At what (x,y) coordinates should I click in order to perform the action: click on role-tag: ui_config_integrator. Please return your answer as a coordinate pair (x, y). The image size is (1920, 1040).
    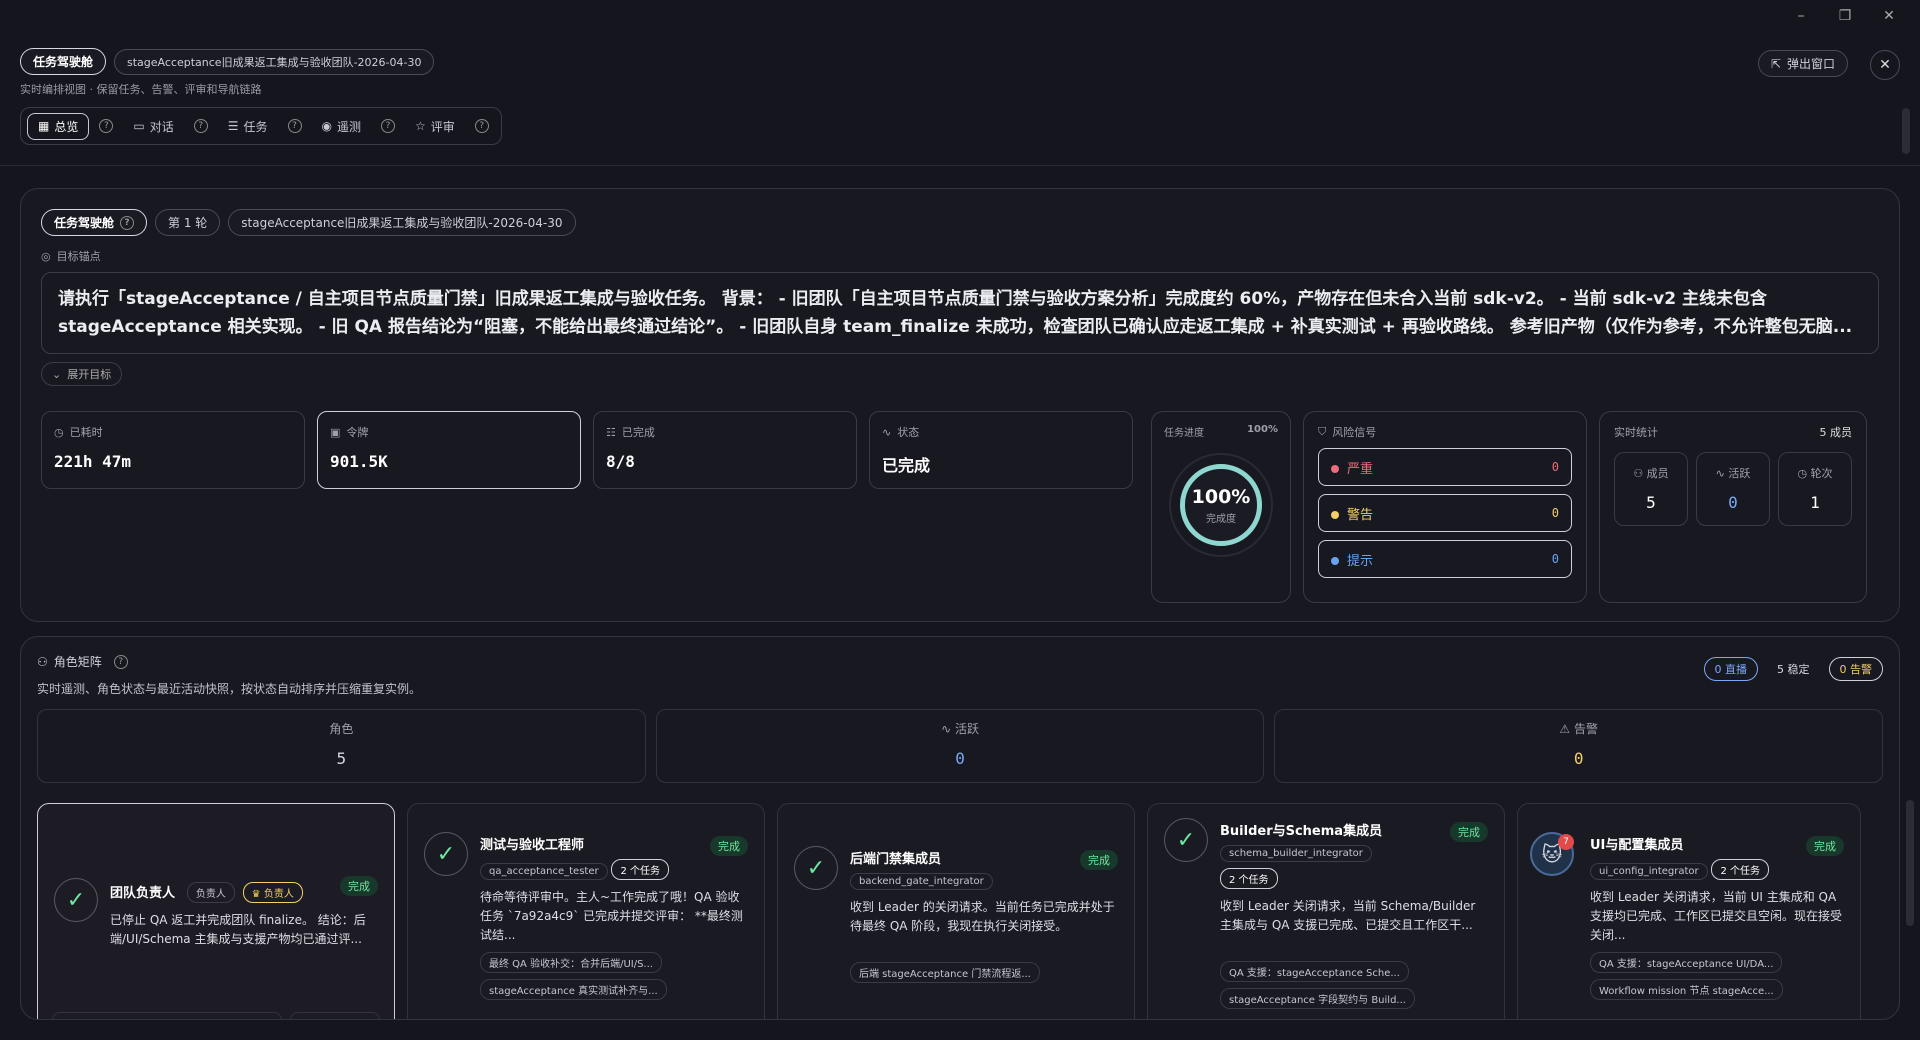
    Looking at the image, I should click on (1649, 871).